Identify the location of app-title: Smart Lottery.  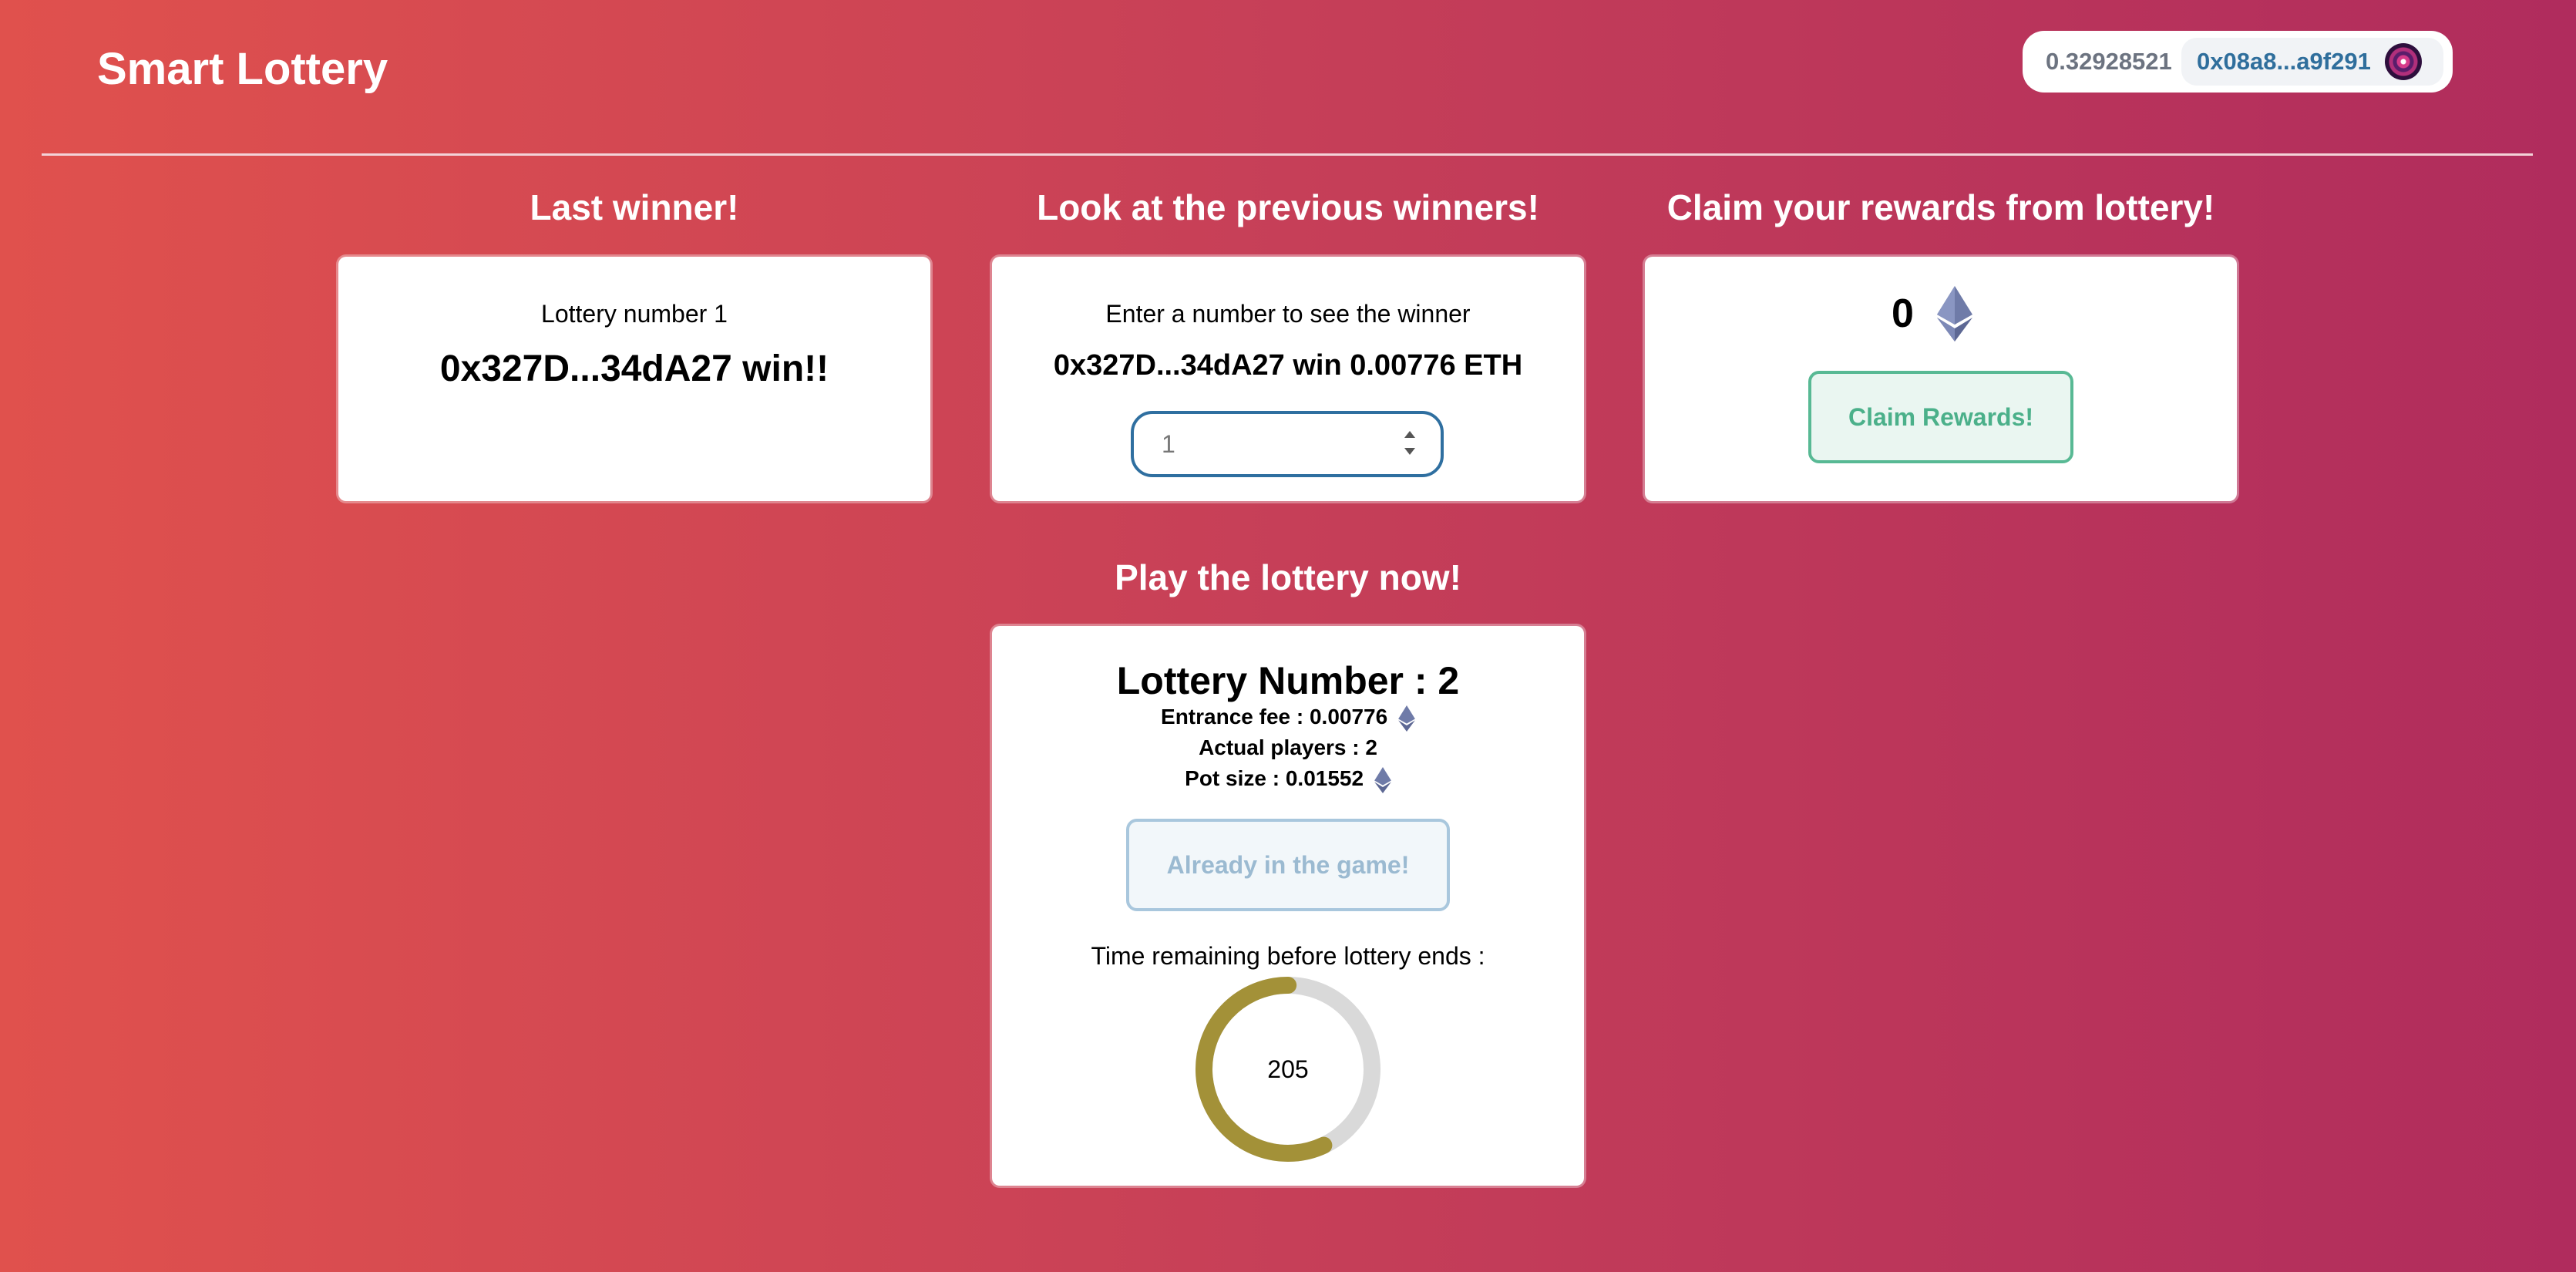
(242, 69).